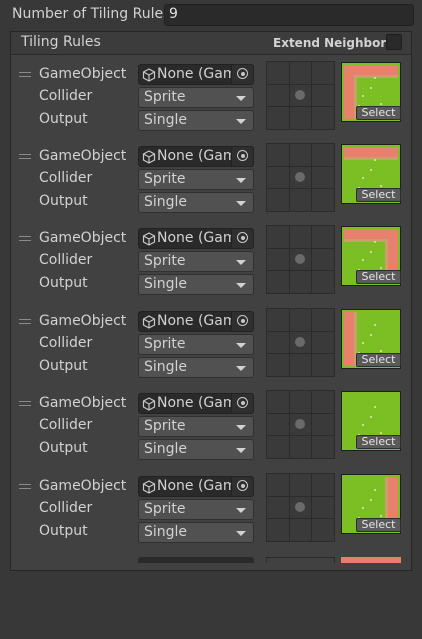 Image resolution: width=422 pixels, height=639 pixels. Describe the element at coordinates (88, 14) in the screenshot. I see `tiling-rules-count-label: Number of Tiling Rules` at that location.